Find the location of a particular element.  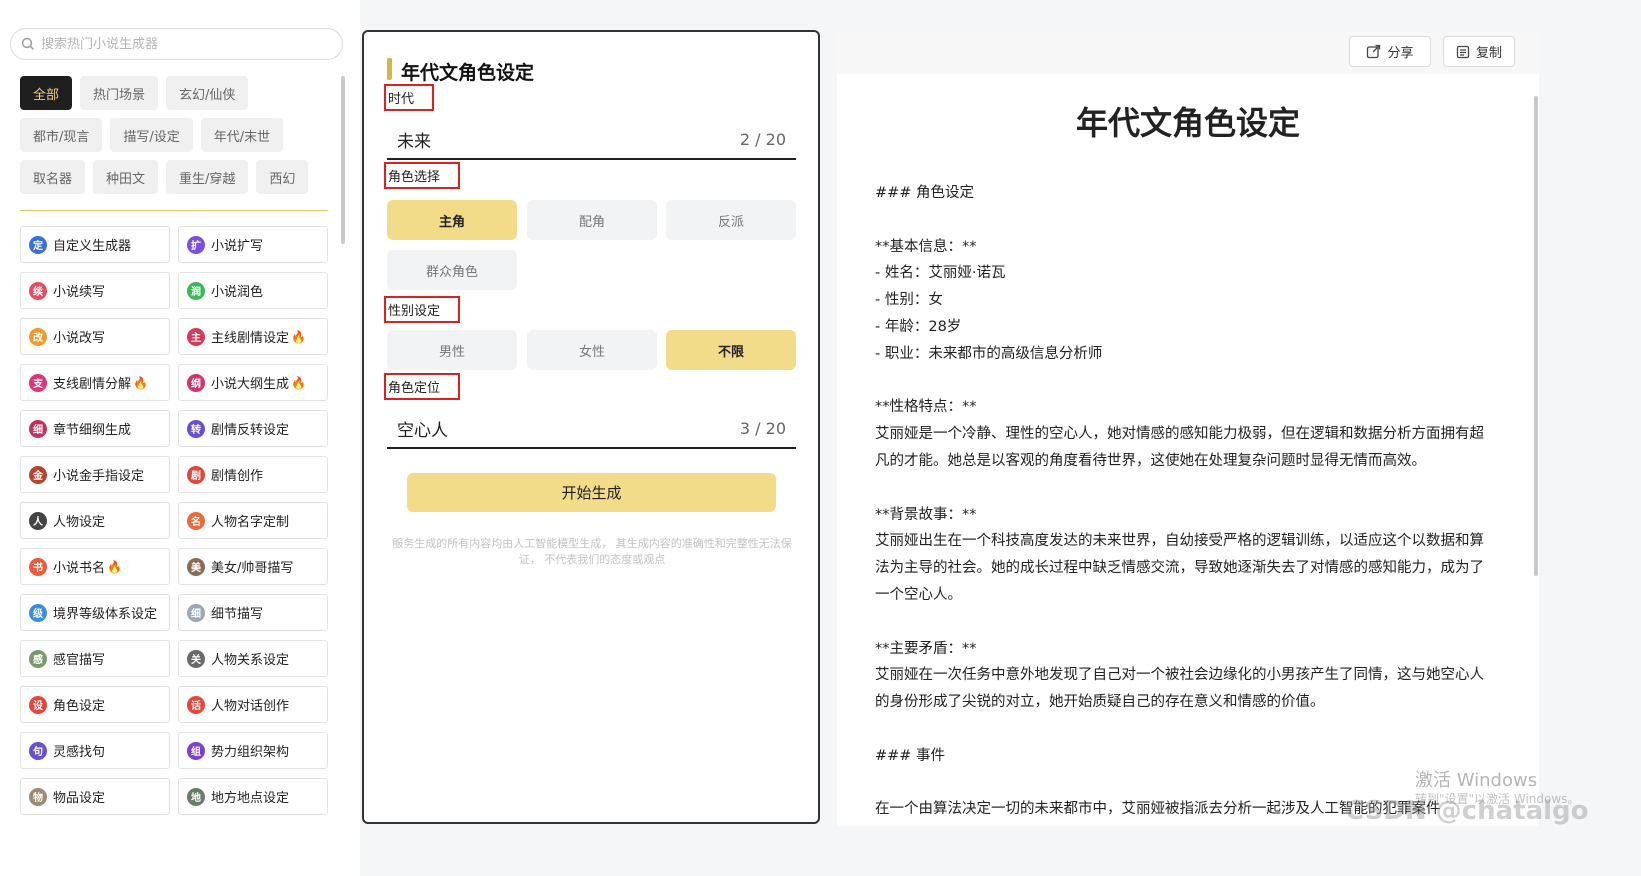

copy-button: 复制 is located at coordinates (1479, 51).